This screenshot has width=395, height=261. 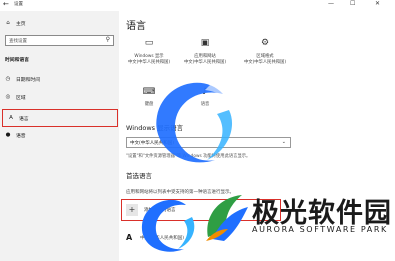 I want to click on watermark-logo: 极光软件园 AURORA SOFTWARE PARK, so click(x=297, y=218).